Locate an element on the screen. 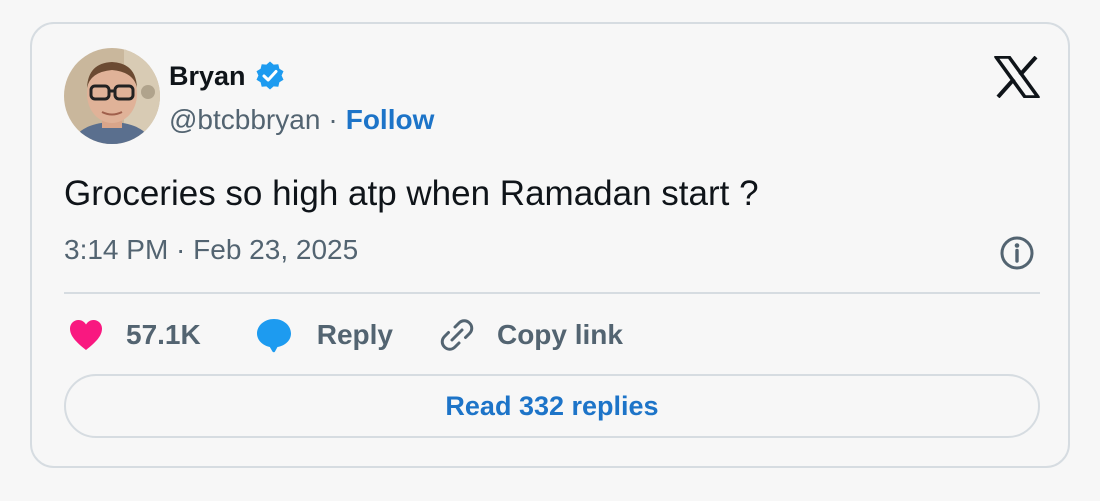 The height and width of the screenshot is (501, 1100). divider is located at coordinates (552, 293).